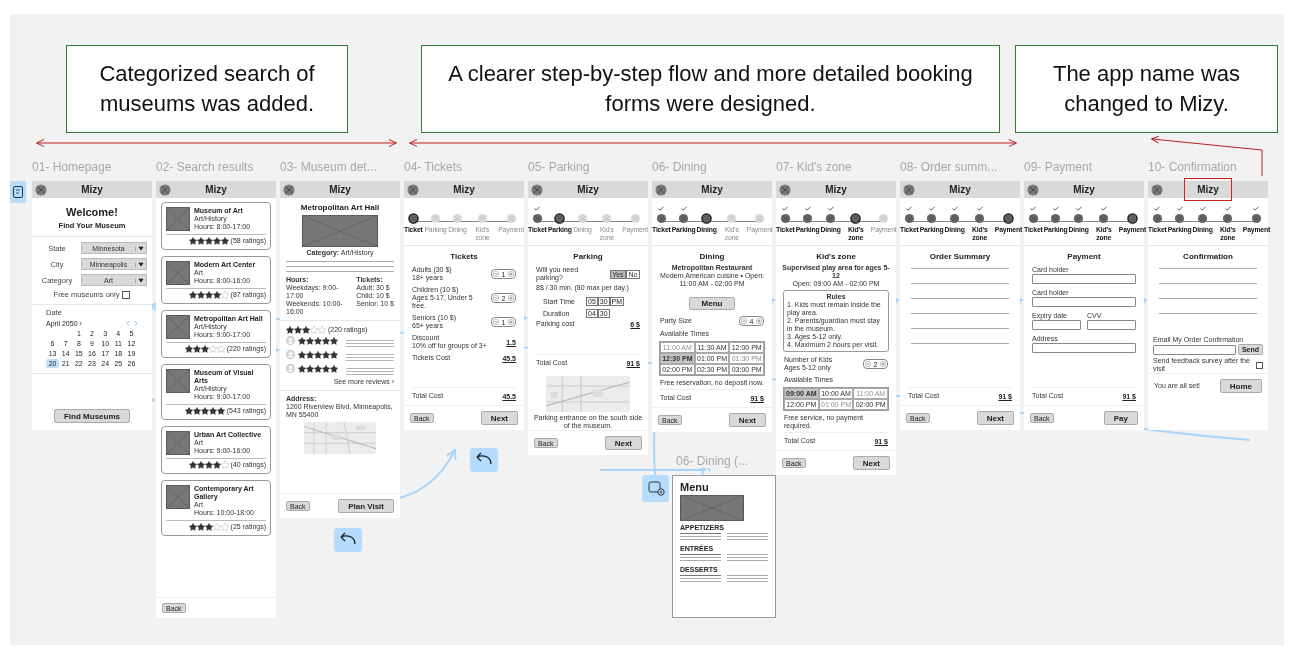  Describe the element at coordinates (655, 488) in the screenshot. I see `overlay-frame-icon` at that location.